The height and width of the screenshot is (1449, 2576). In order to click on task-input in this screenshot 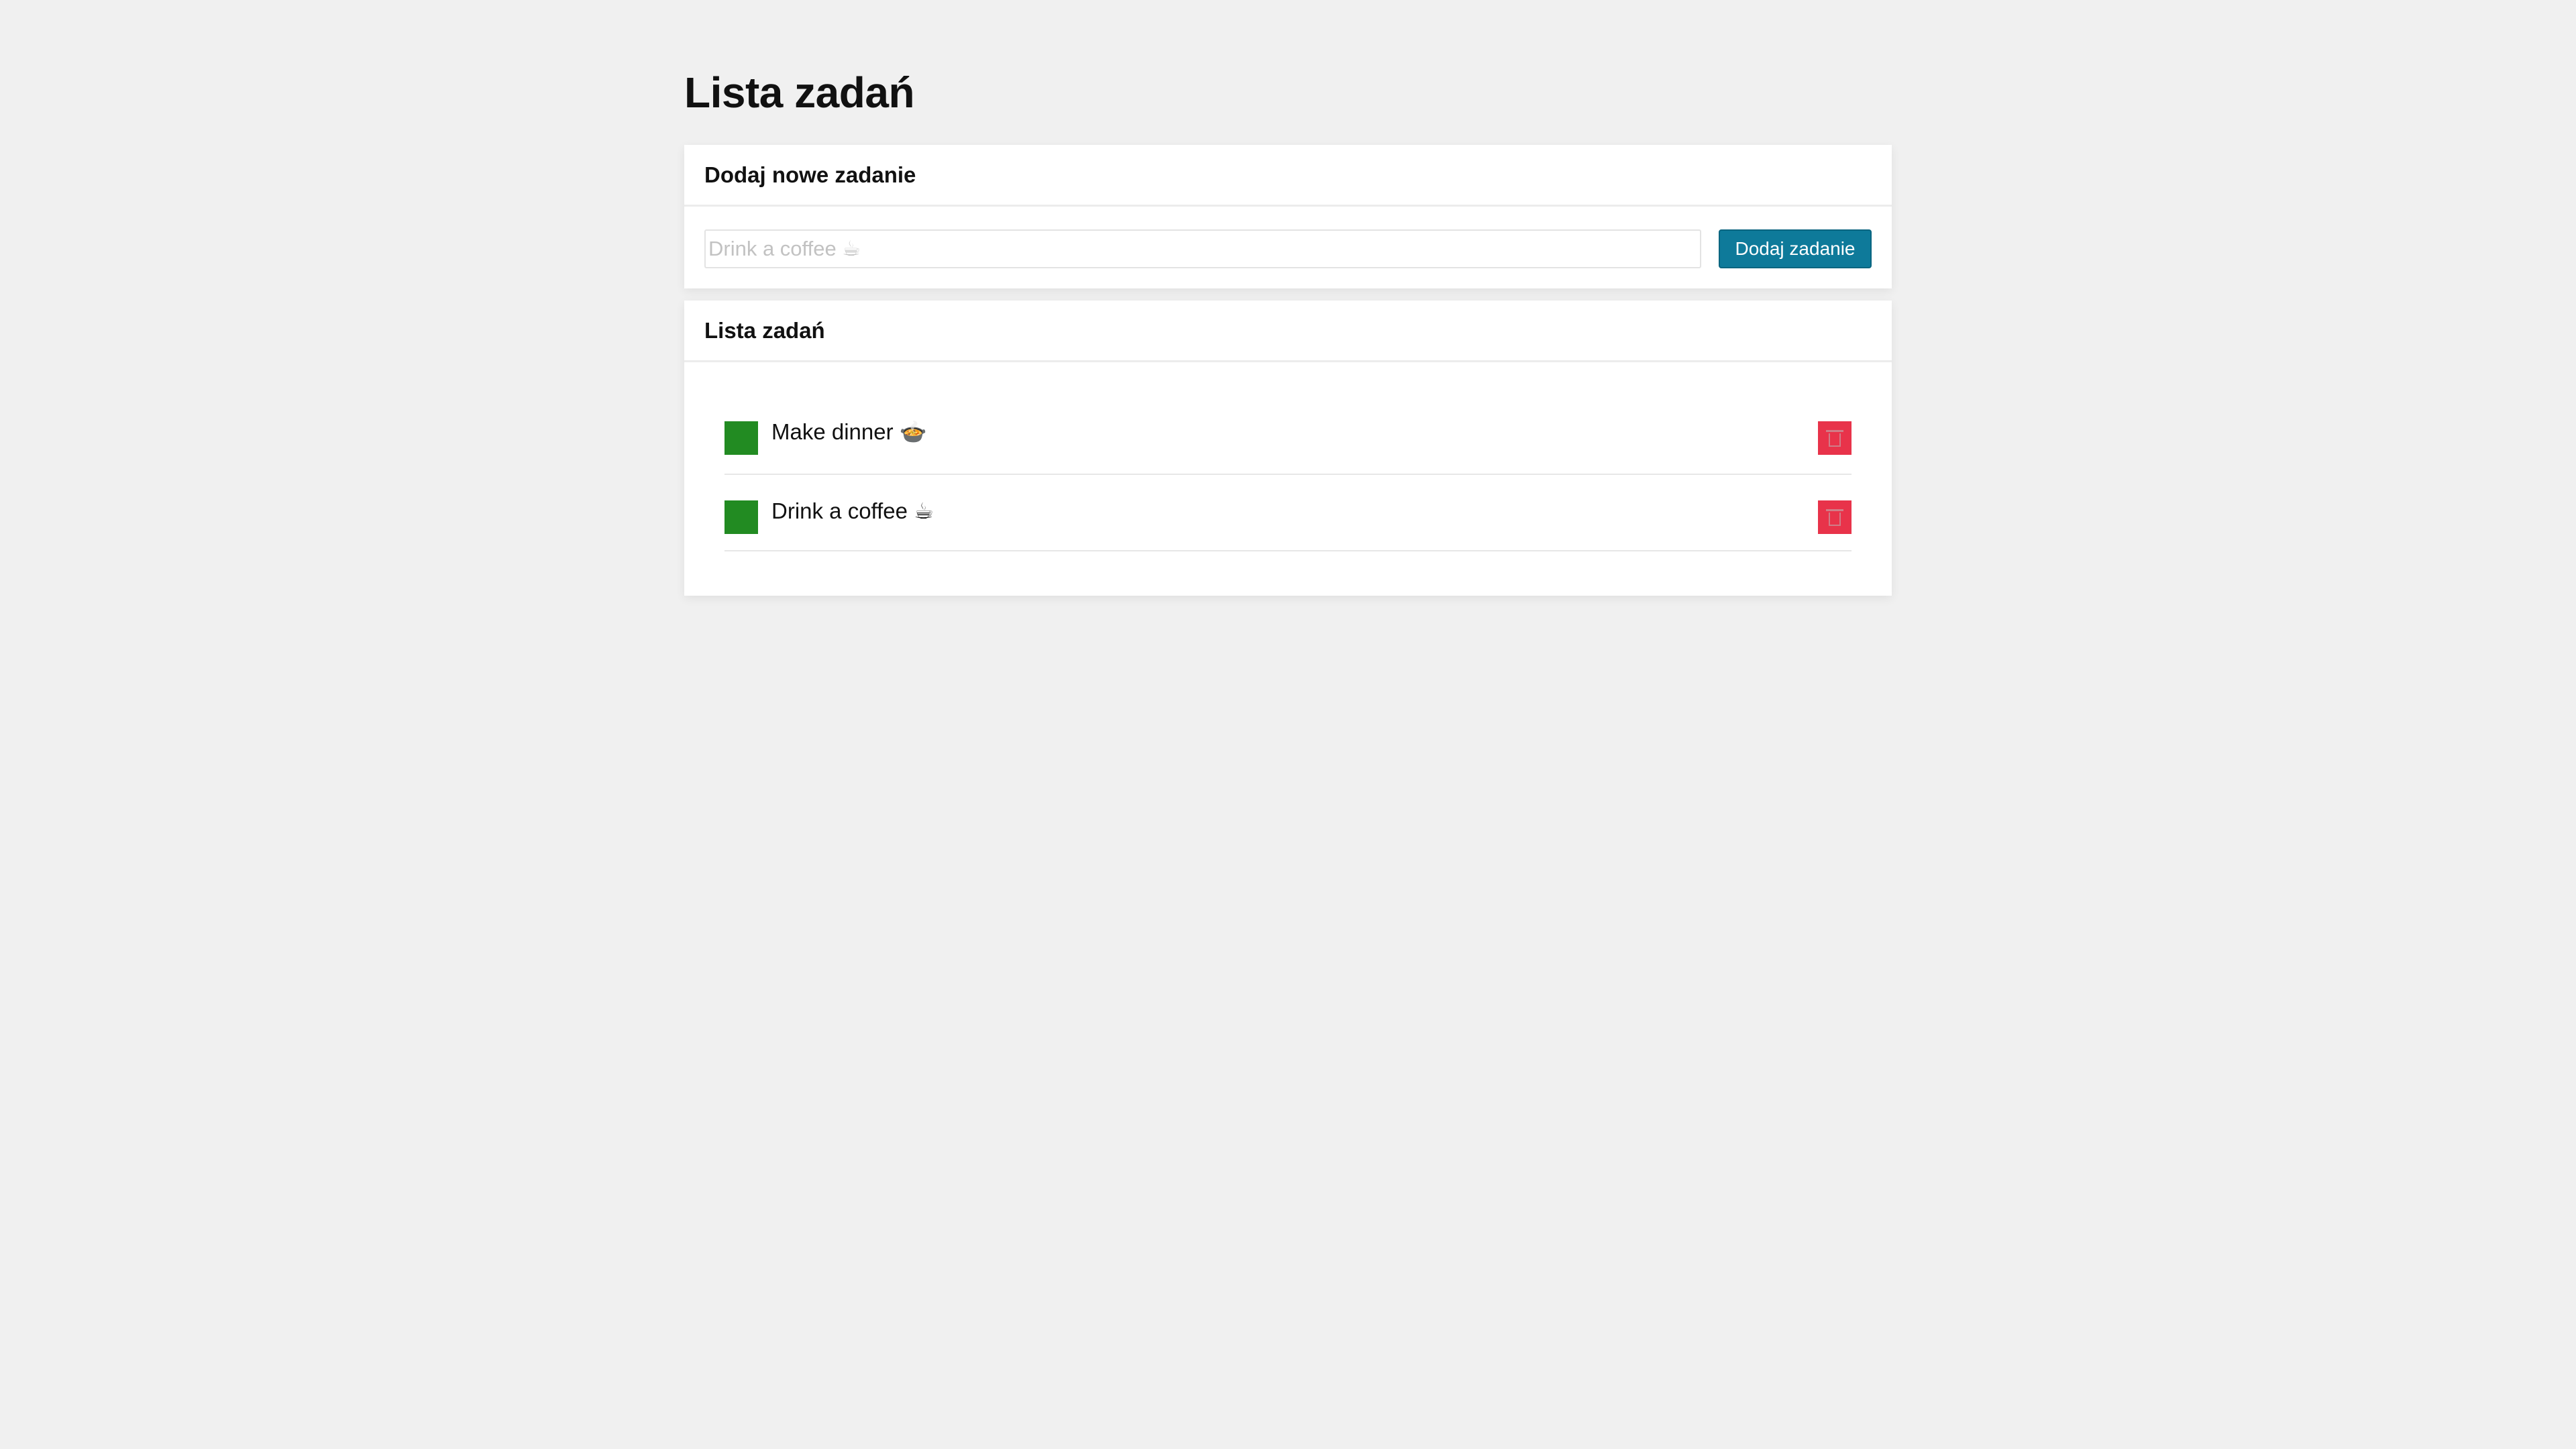, I will do `click(1202, 248)`.